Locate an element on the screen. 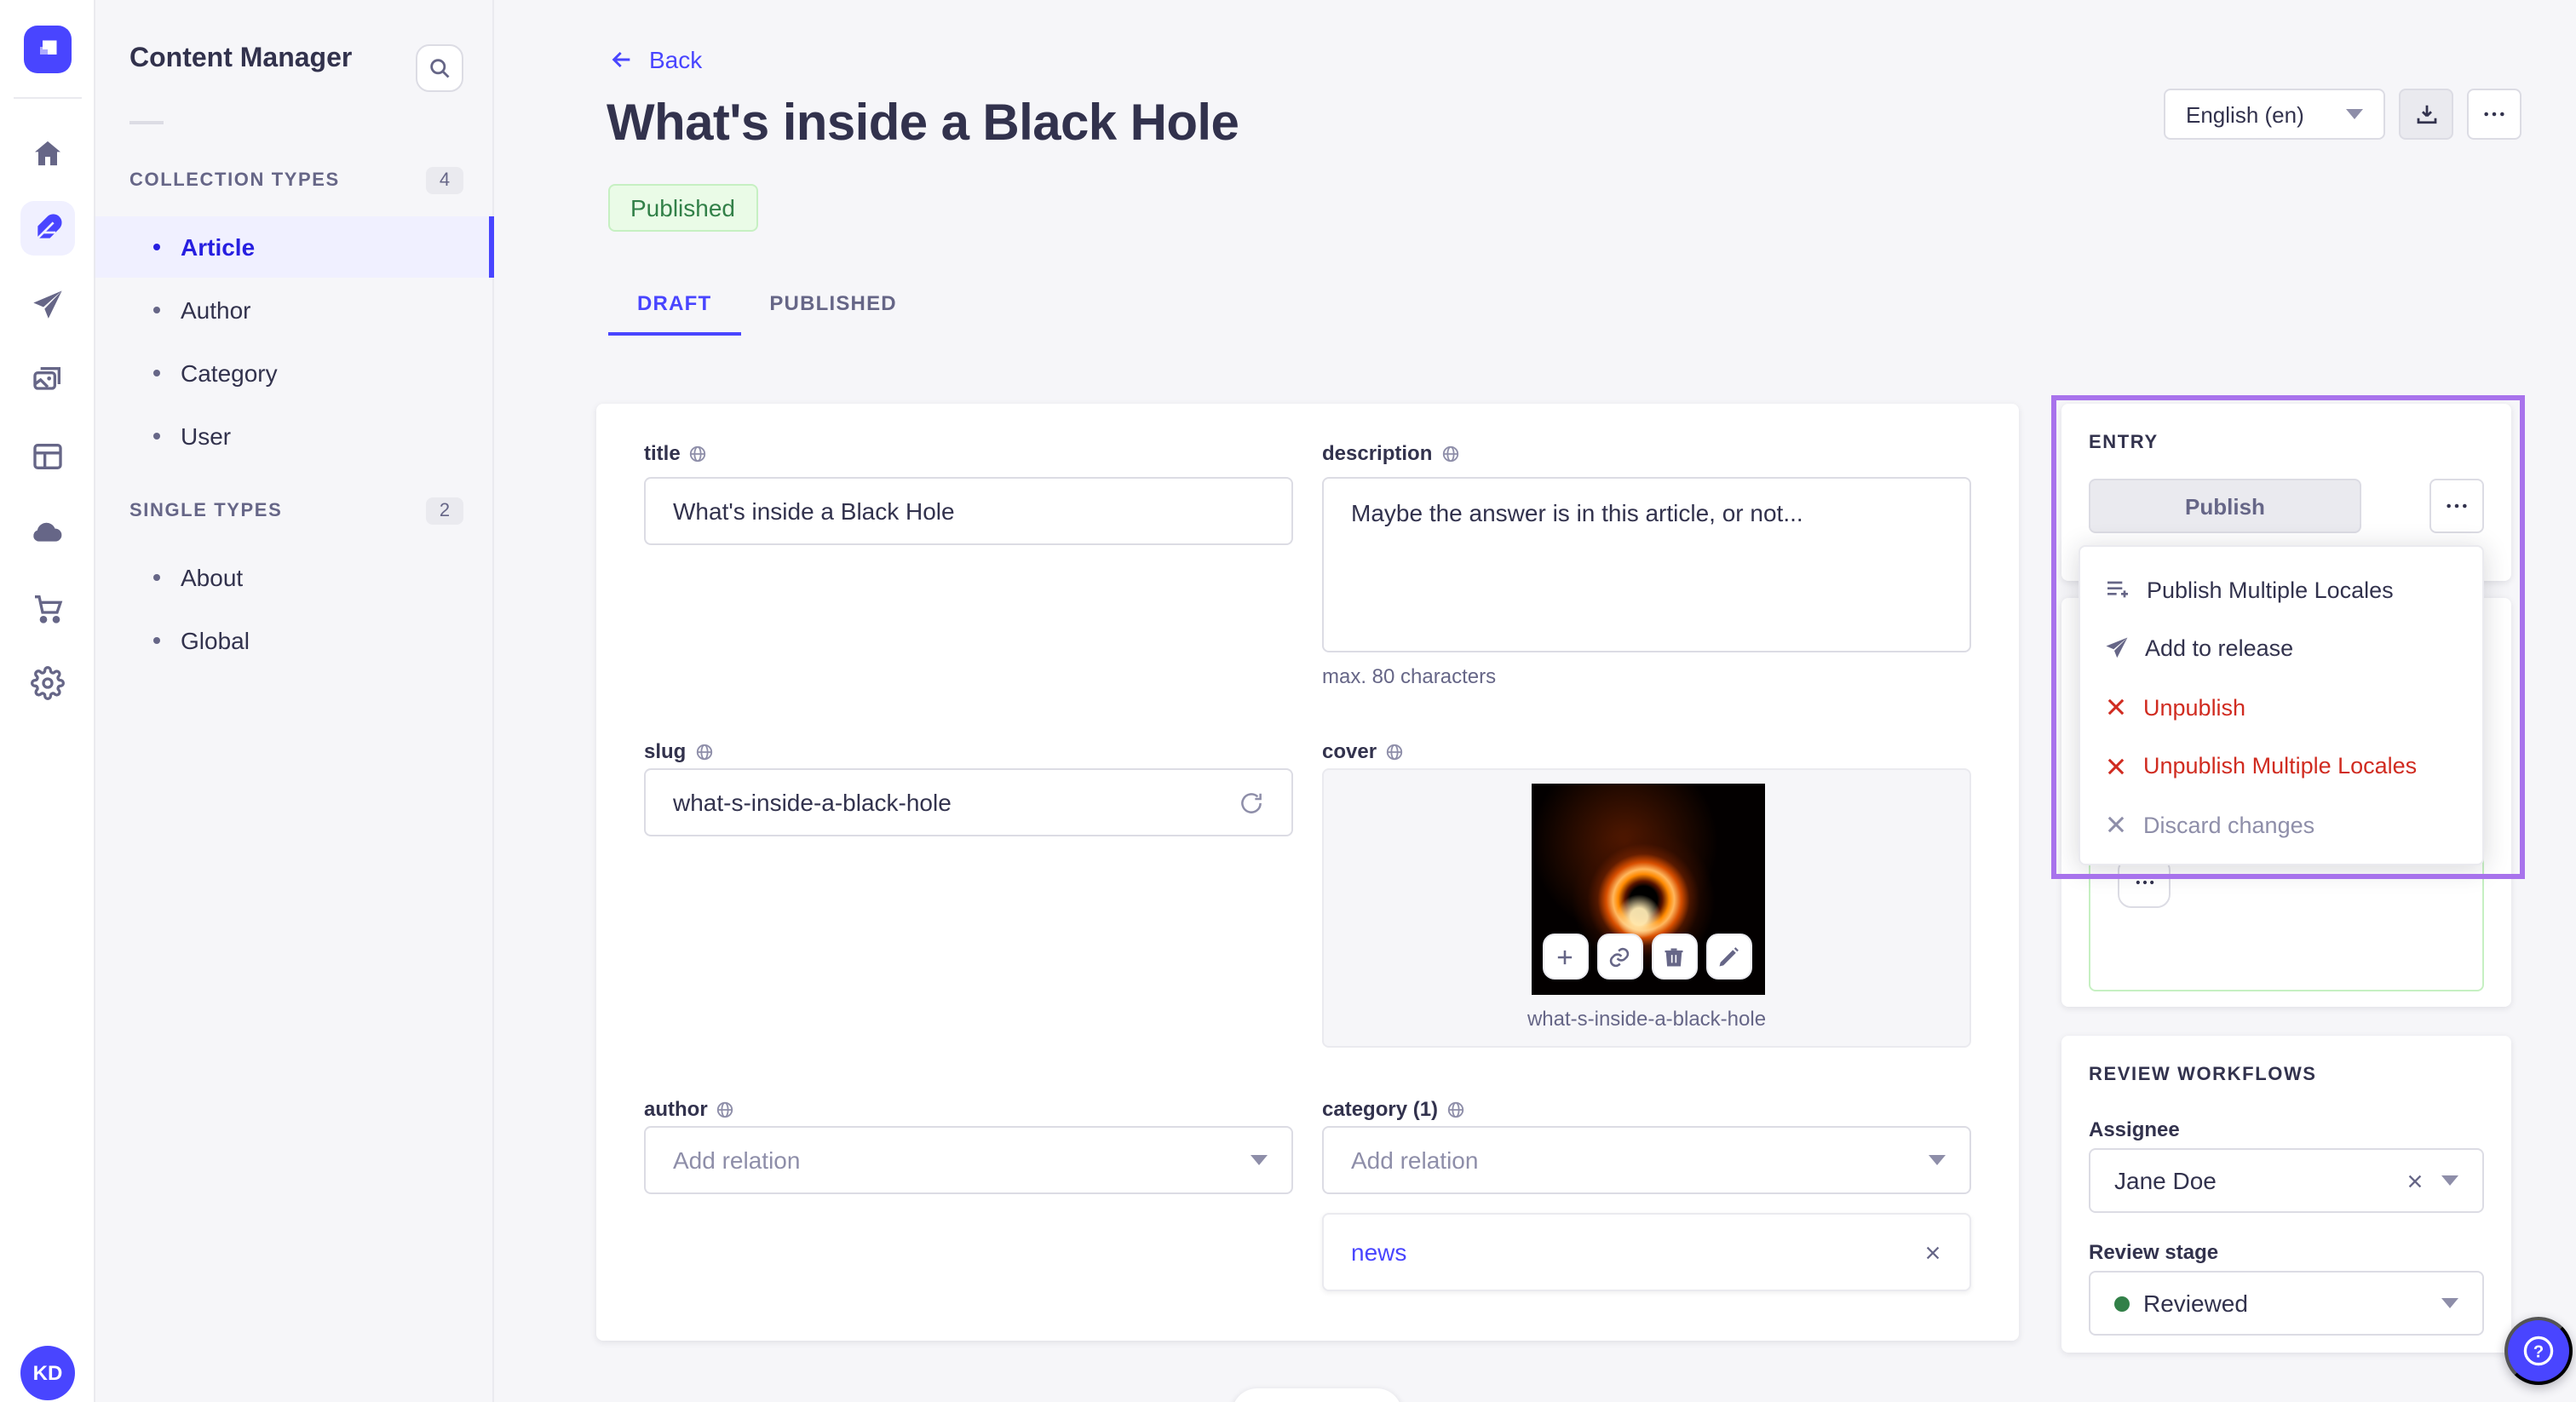  search-button is located at coordinates (440, 68).